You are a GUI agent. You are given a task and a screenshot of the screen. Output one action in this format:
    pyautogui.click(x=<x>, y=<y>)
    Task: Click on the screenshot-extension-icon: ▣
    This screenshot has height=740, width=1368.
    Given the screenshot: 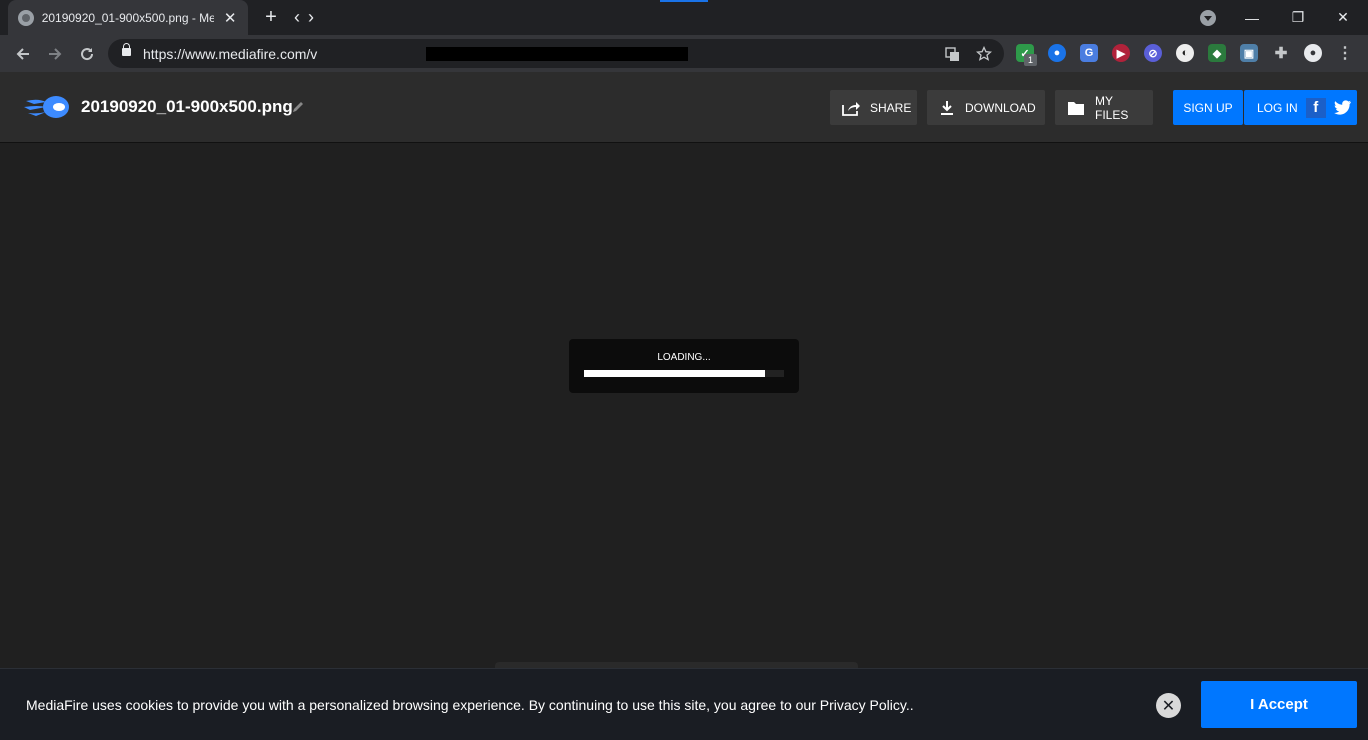 What is the action you would take?
    pyautogui.click(x=1249, y=53)
    